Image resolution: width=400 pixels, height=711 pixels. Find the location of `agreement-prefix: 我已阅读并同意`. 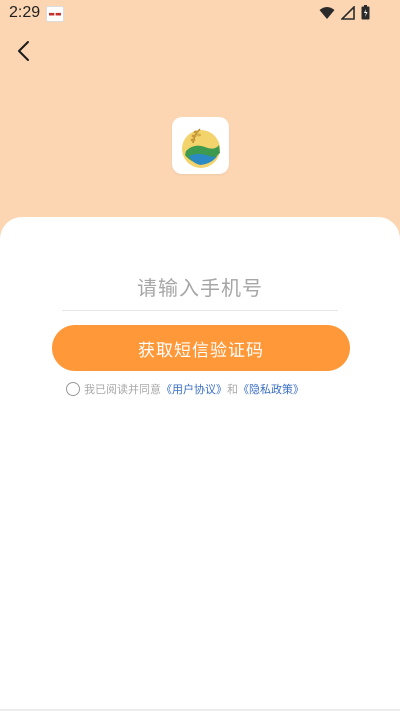

agreement-prefix: 我已阅读并同意 is located at coordinates (122, 389).